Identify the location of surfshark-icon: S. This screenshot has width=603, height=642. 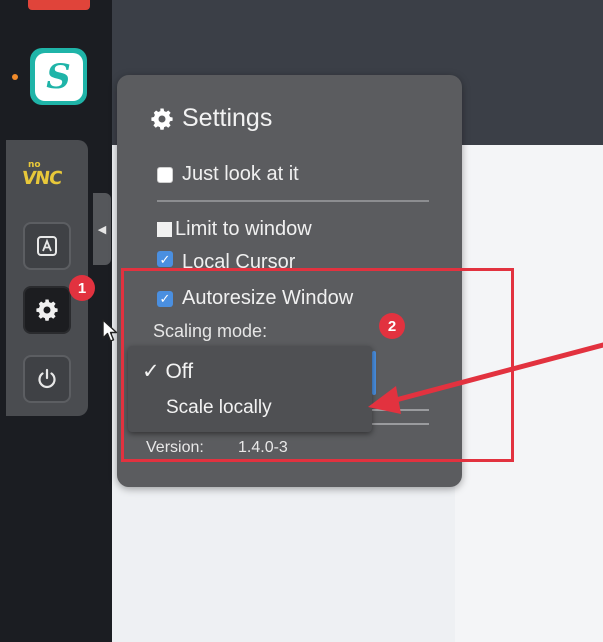
(58, 76).